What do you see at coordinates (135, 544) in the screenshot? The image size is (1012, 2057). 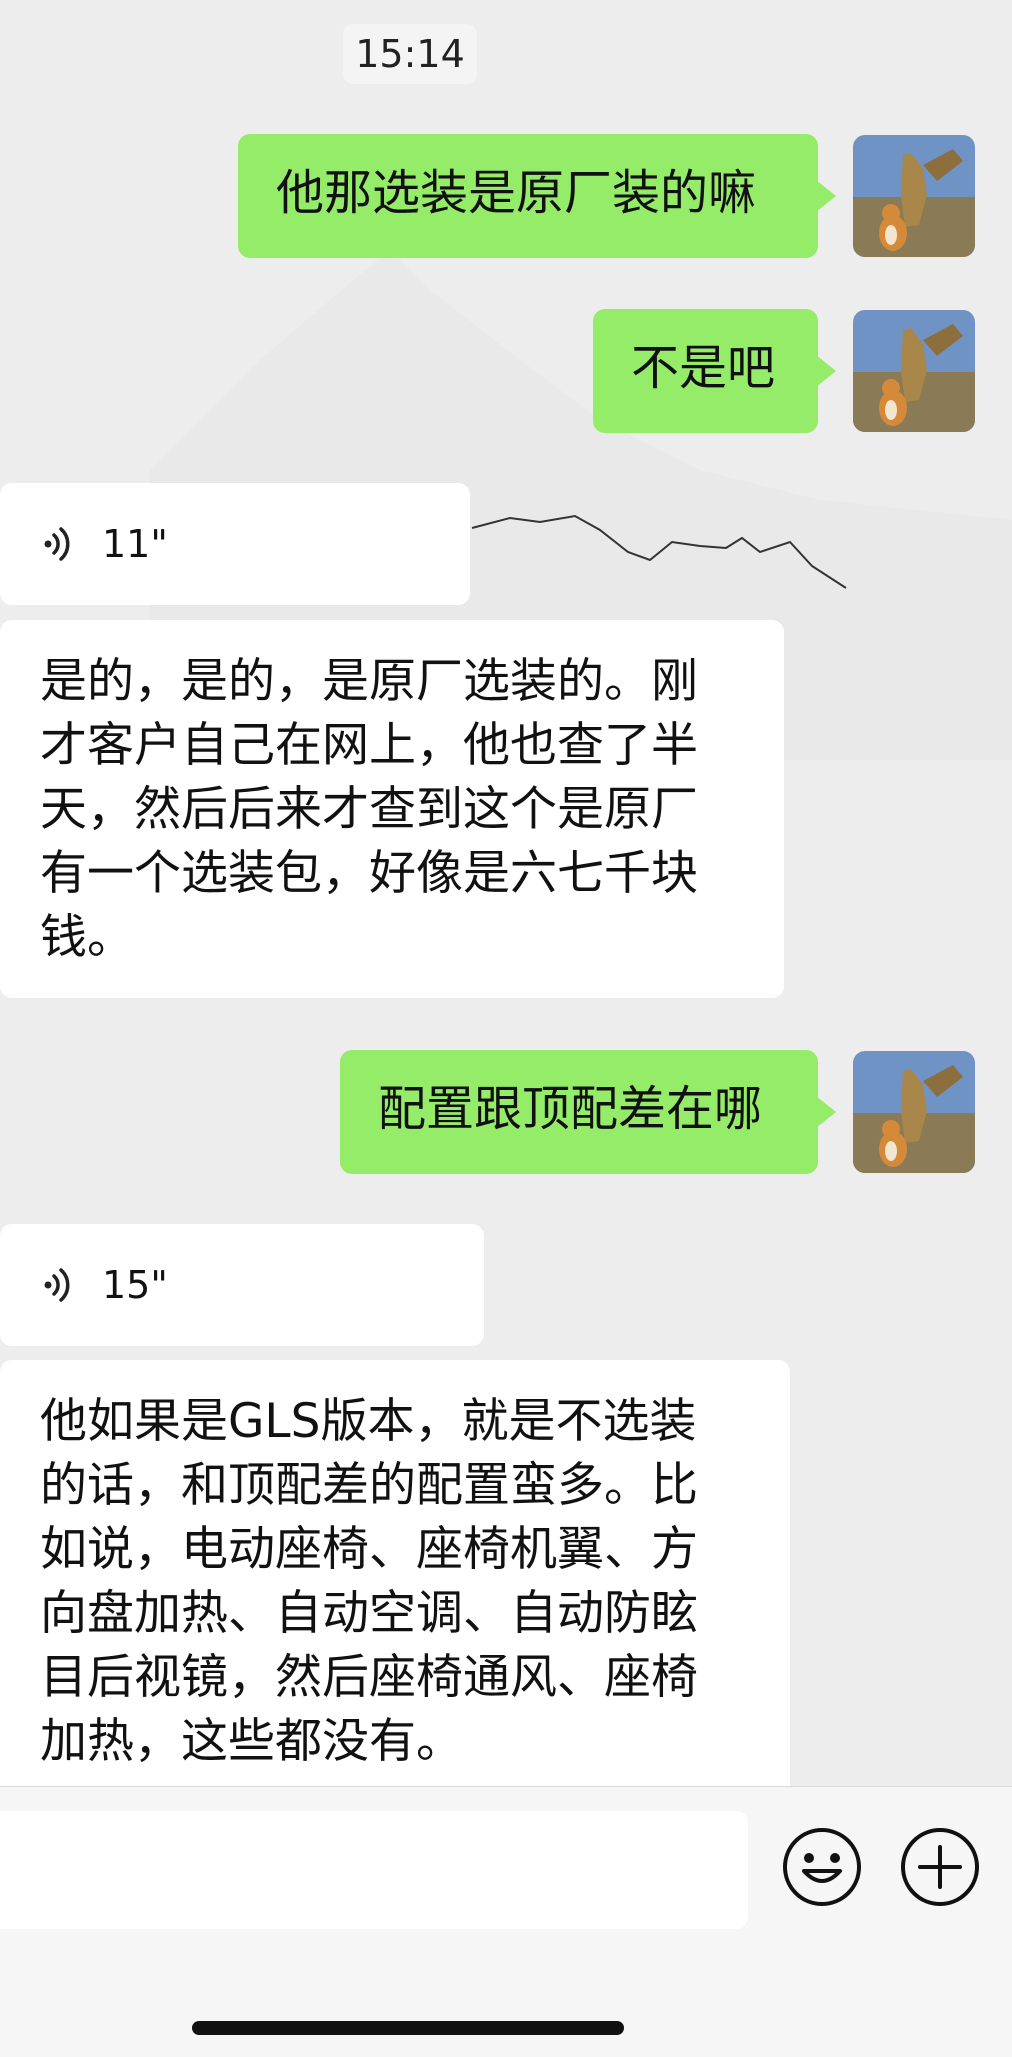 I see `voice-duration: 11"` at bounding box center [135, 544].